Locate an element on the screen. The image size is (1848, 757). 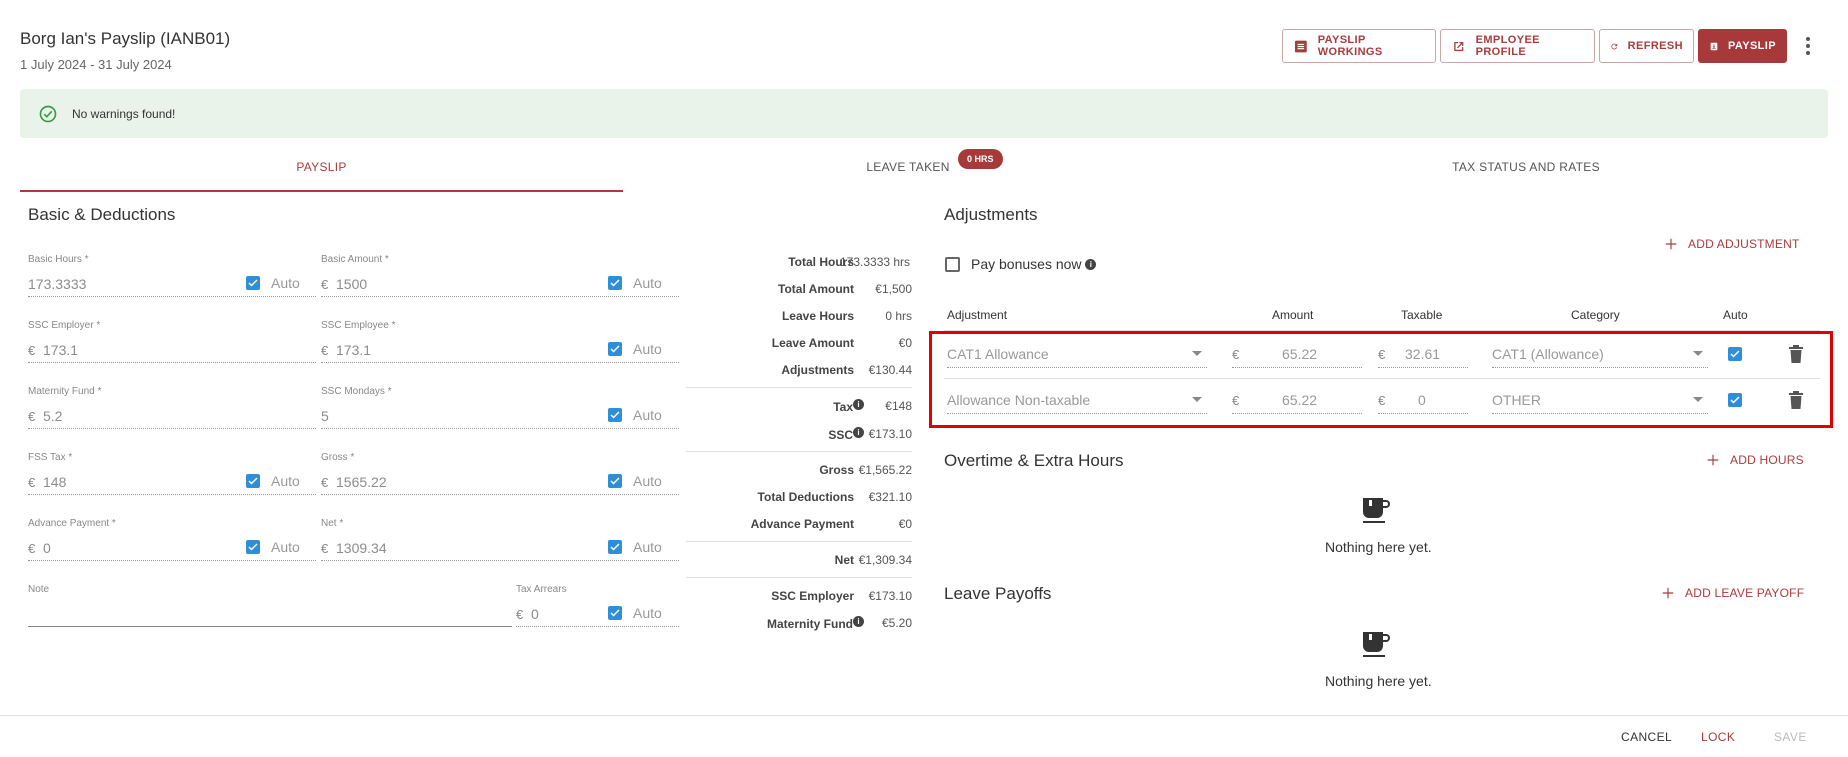
tax-arrears-currency: € is located at coordinates (520, 614).